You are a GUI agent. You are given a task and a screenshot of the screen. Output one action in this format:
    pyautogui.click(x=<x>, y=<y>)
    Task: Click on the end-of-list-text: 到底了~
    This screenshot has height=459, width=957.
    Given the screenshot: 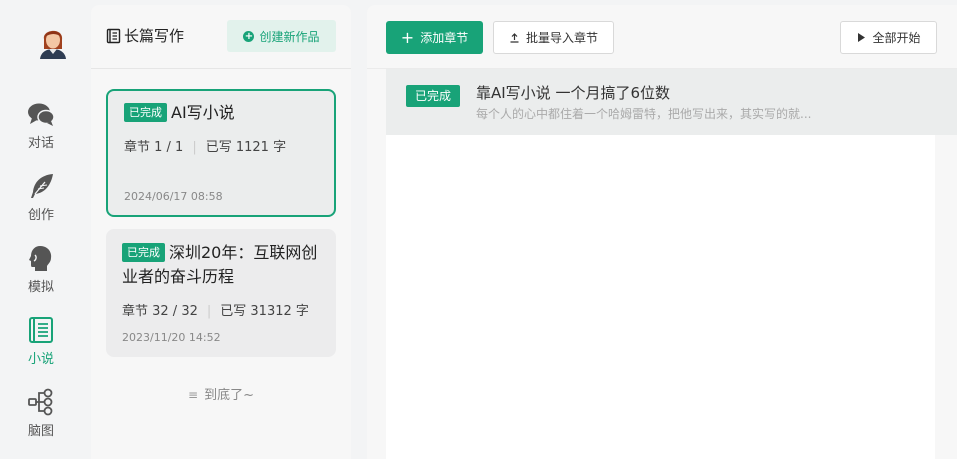 What is the action you would take?
    pyautogui.click(x=229, y=395)
    